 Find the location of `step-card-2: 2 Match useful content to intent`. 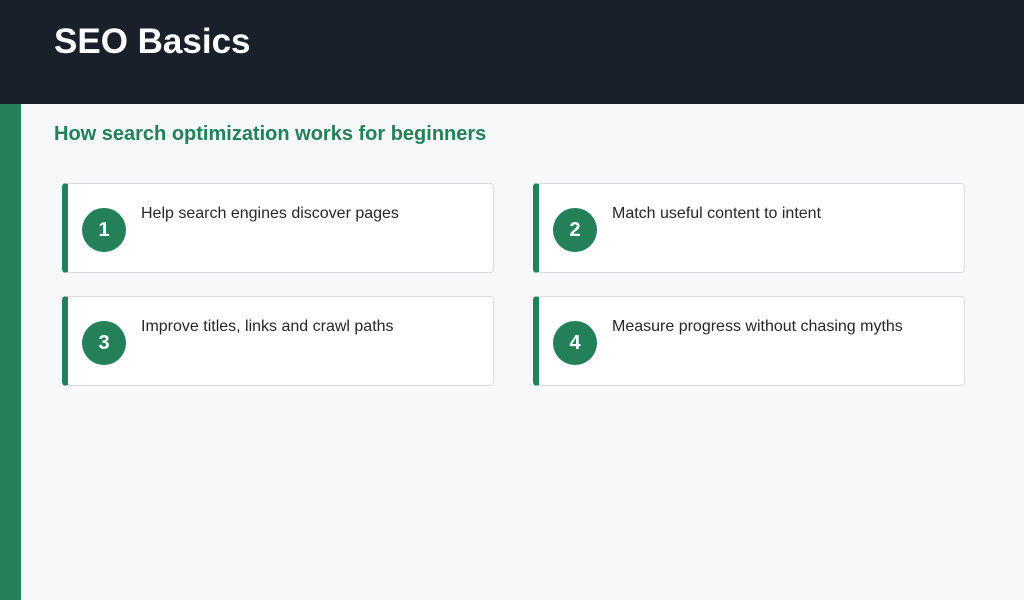

step-card-2: 2 Match useful content to intent is located at coordinates (749, 228).